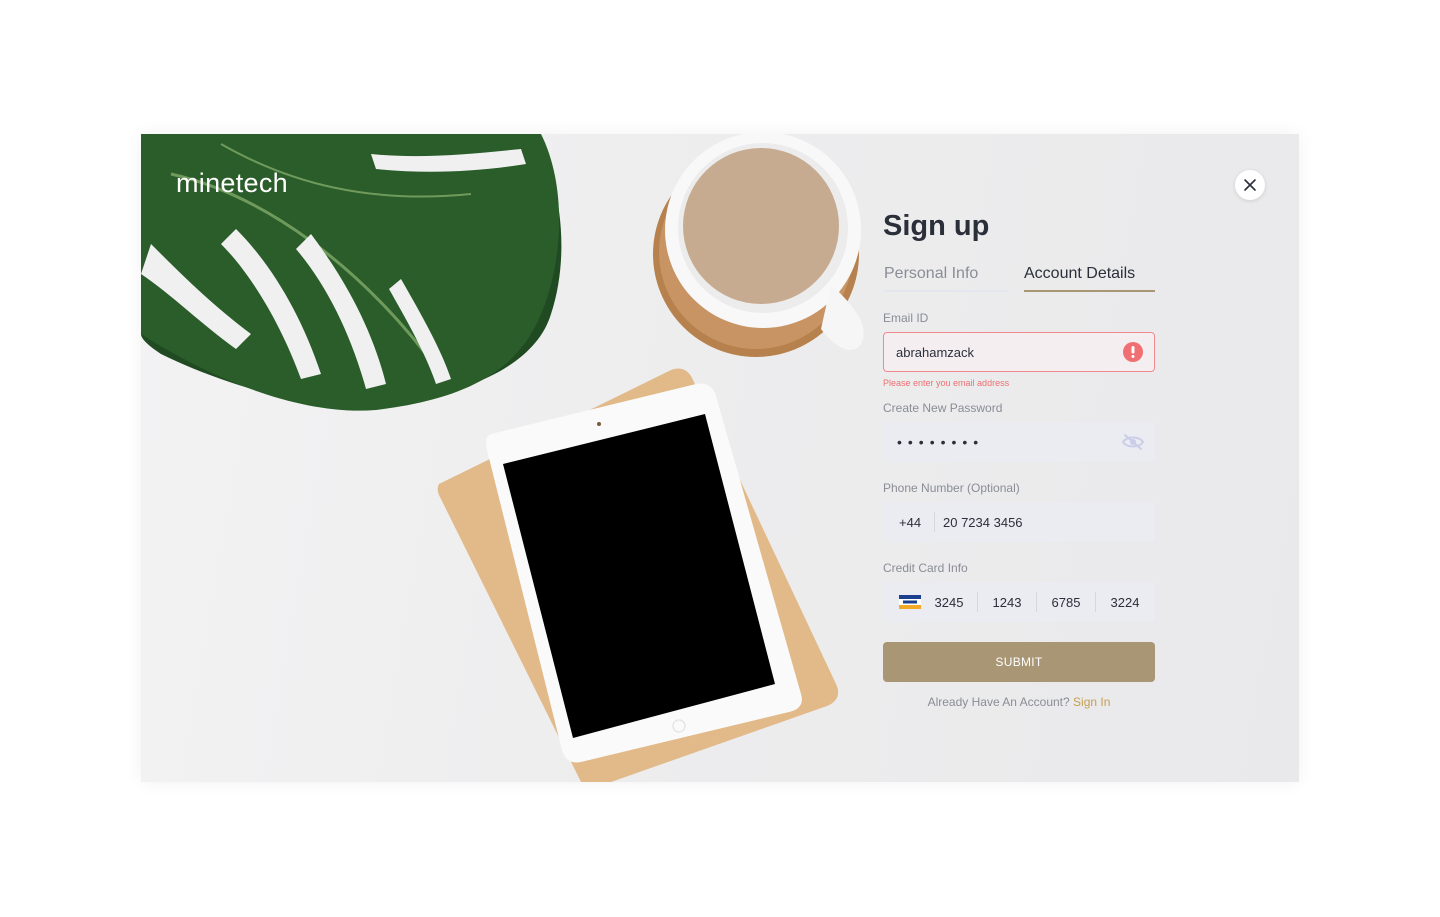  I want to click on form-title: Sign up, so click(936, 226).